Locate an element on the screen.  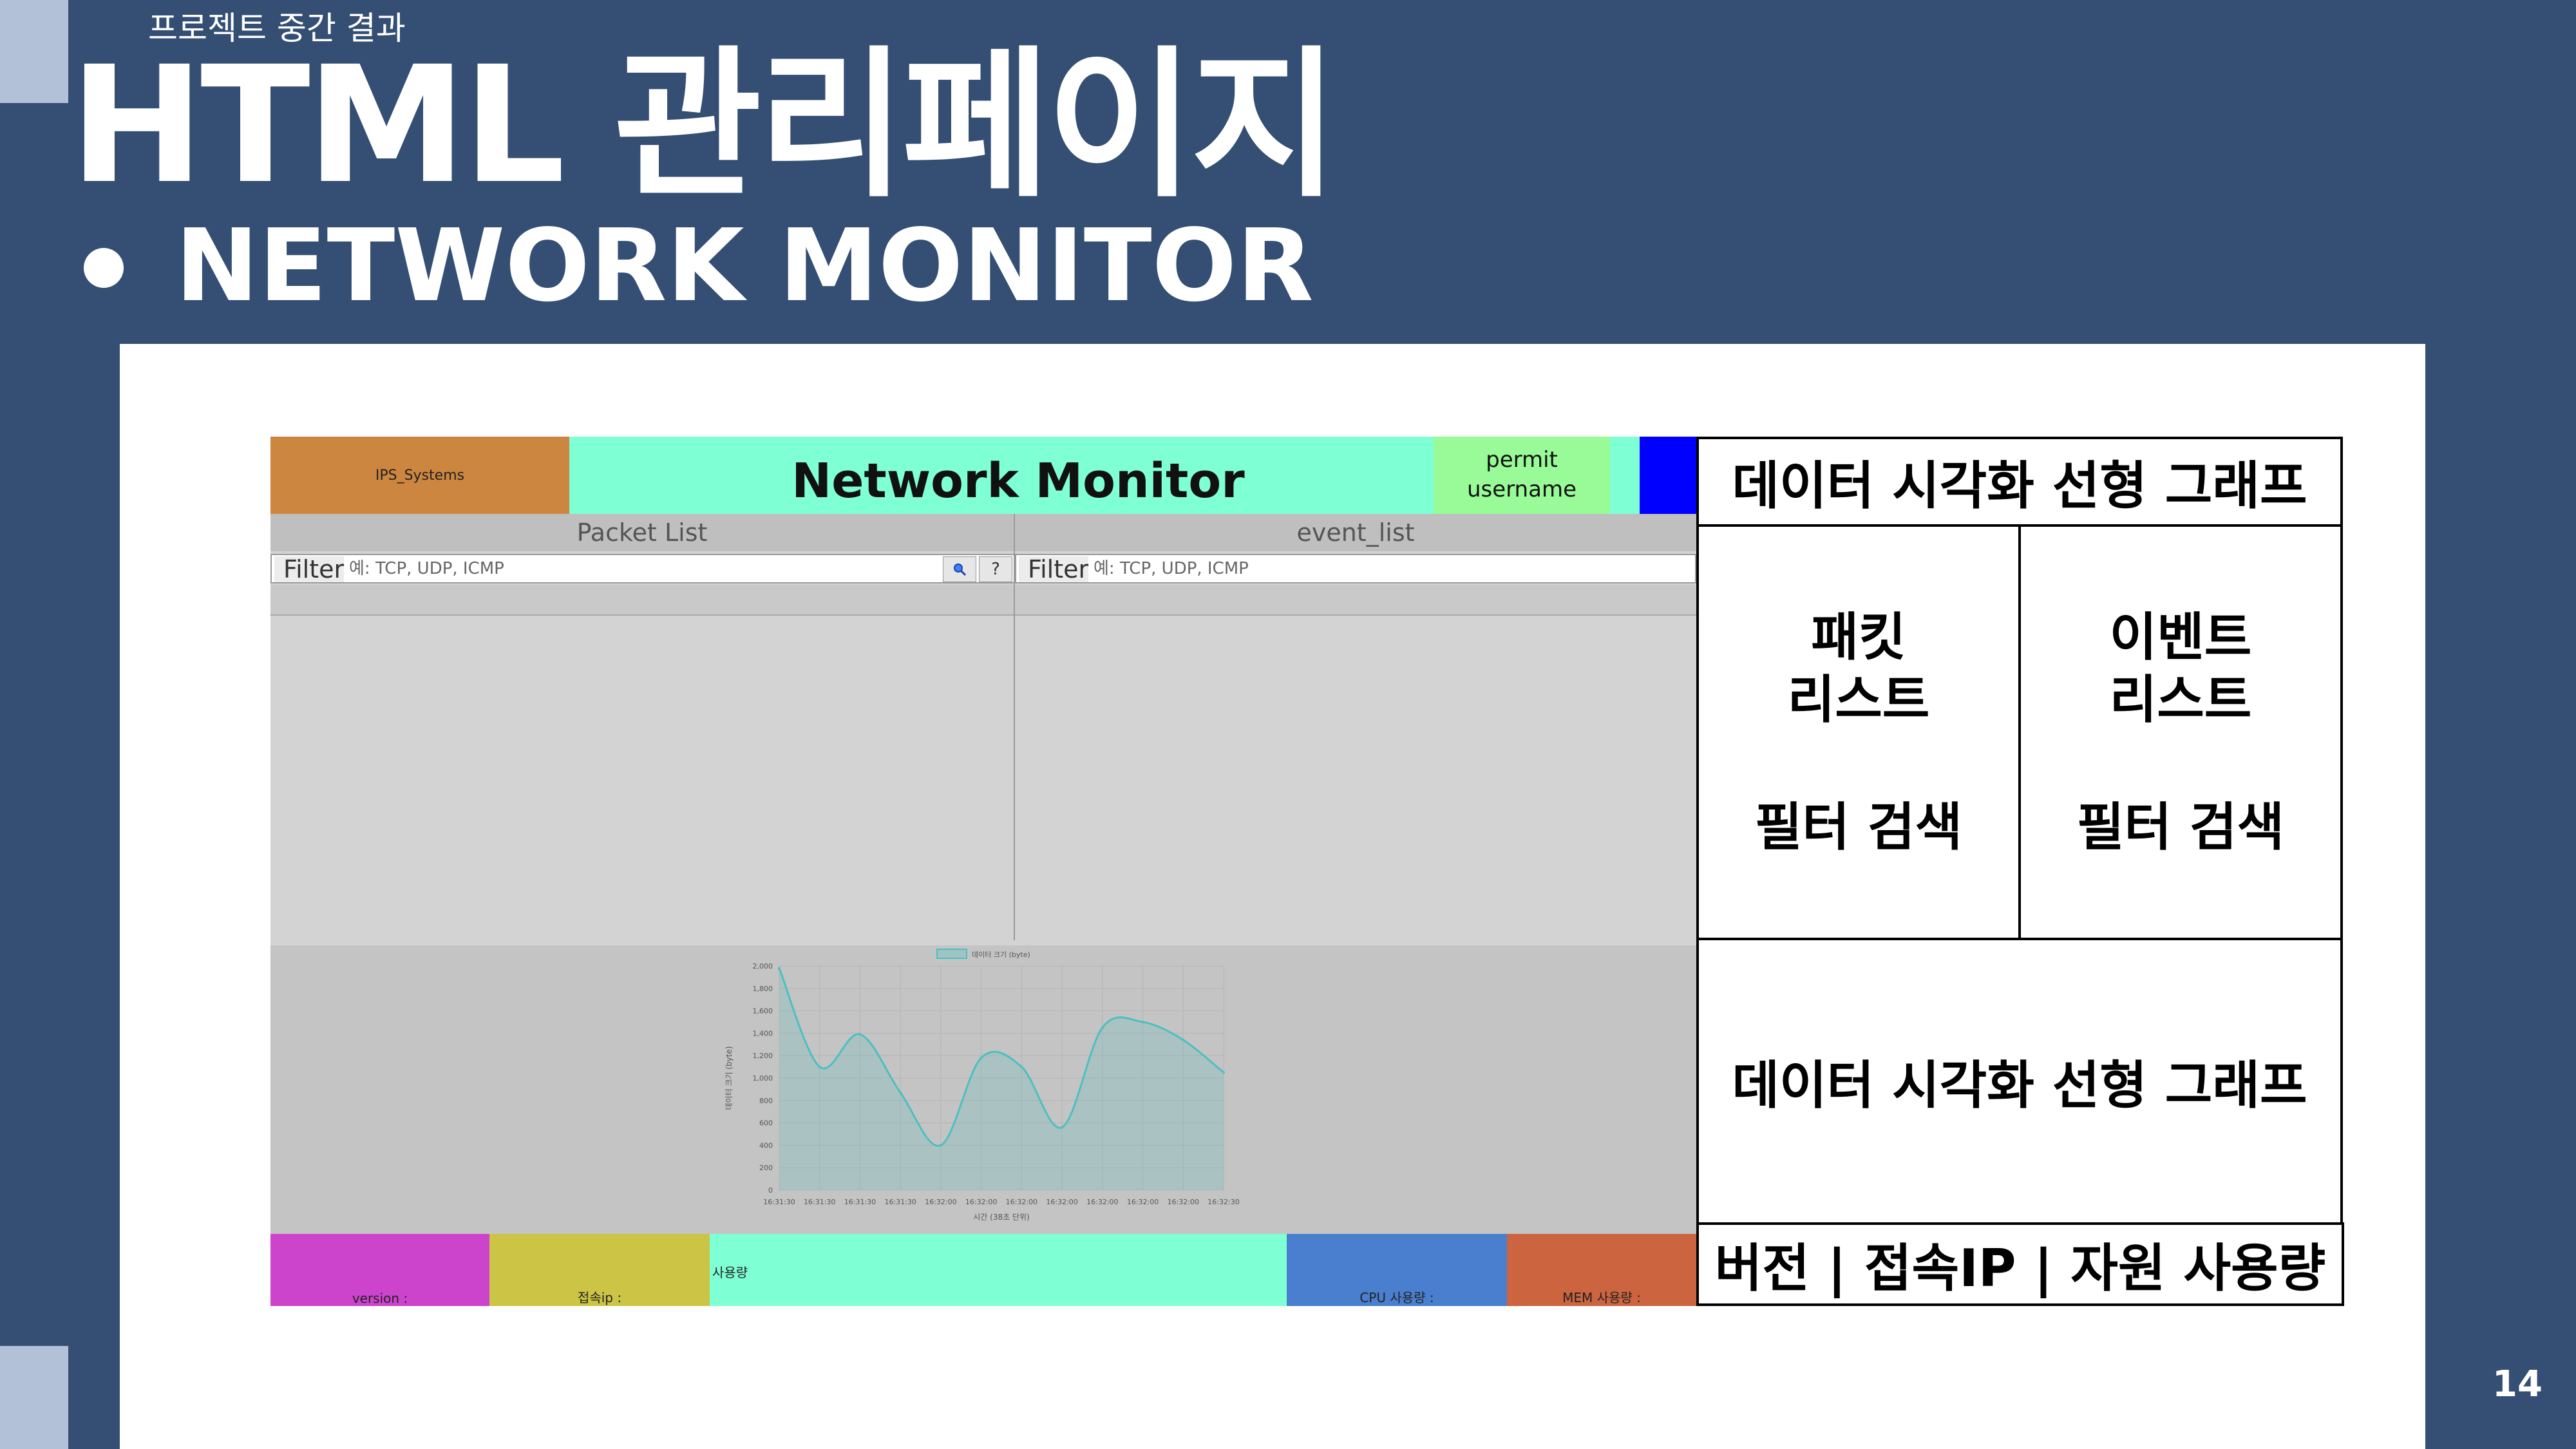
chart-ytick-label: 0 is located at coordinates (771, 1190).